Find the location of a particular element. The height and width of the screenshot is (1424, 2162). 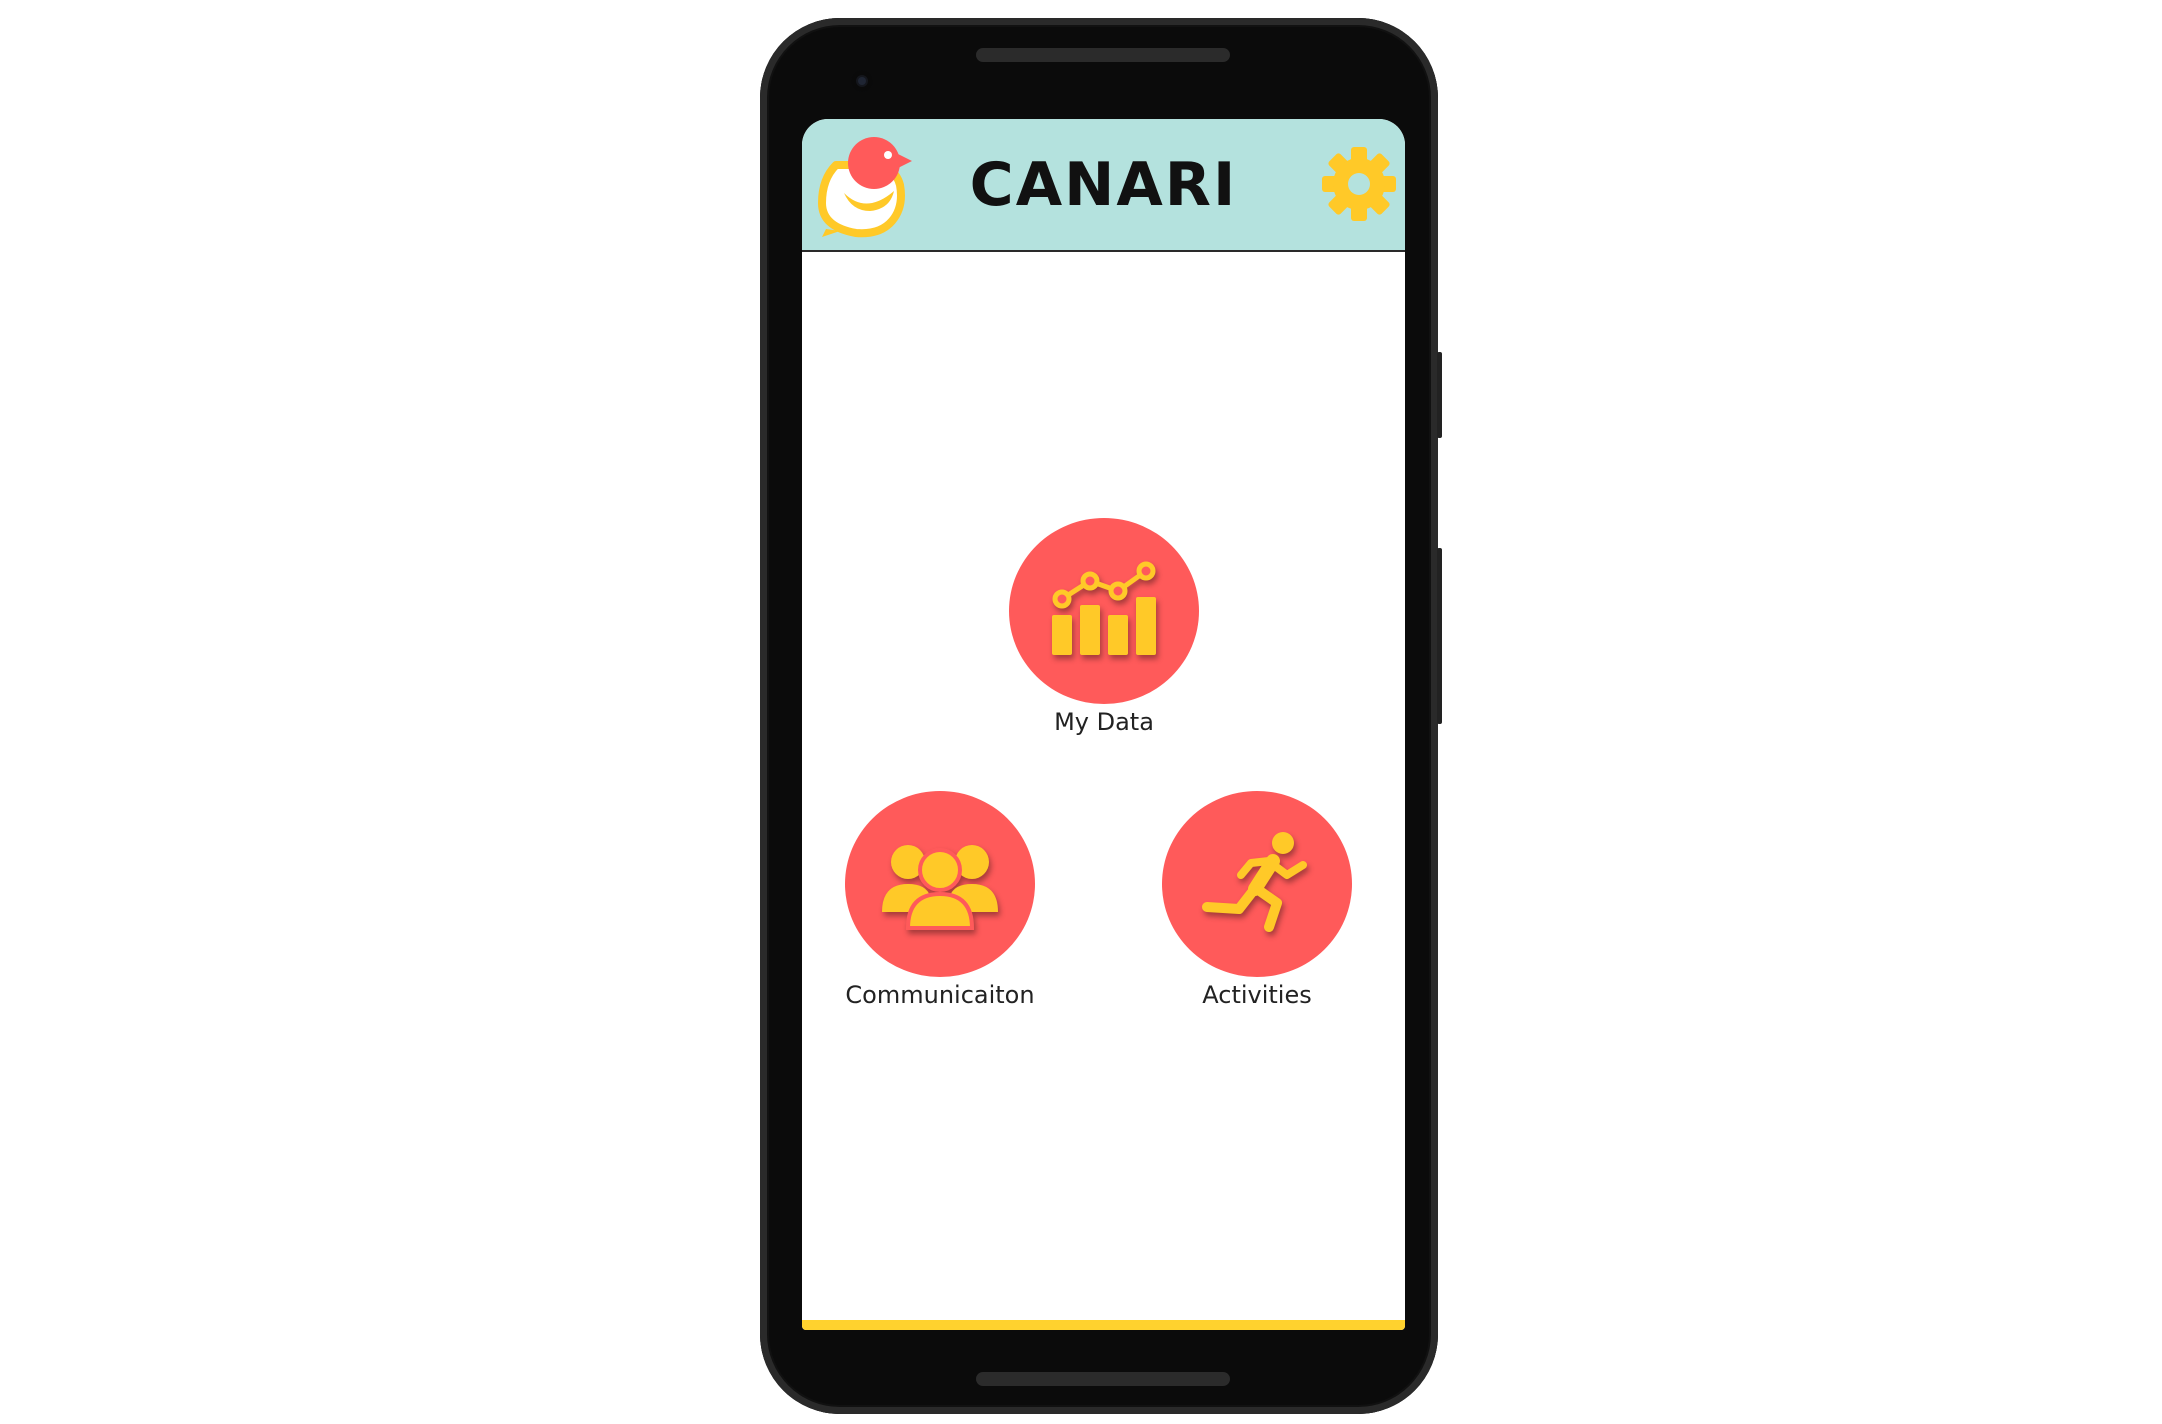

activities-label: Activities is located at coordinates (1257, 995).